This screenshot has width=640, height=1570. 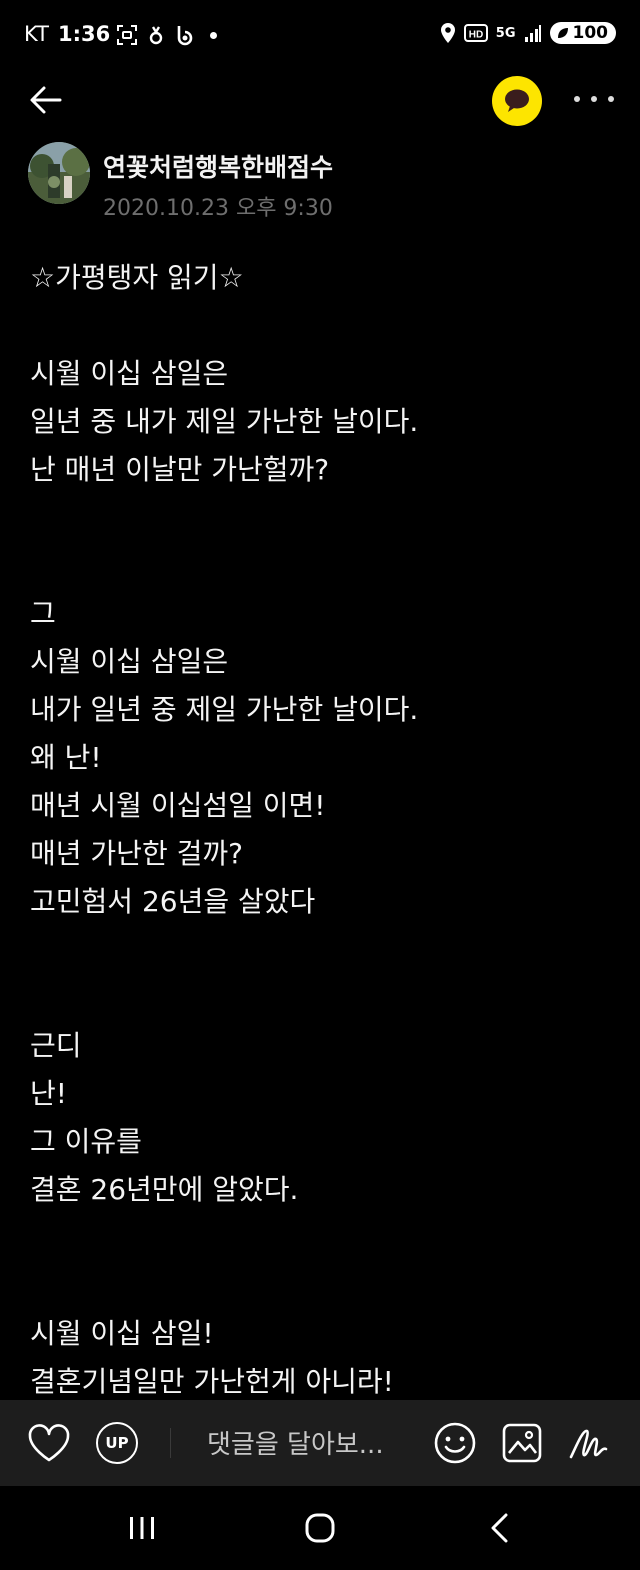 I want to click on hd-voice-icon: HD, so click(x=475, y=33).